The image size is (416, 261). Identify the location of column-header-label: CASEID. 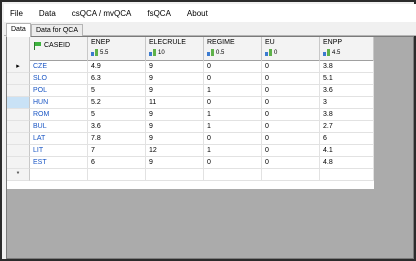
(57, 45).